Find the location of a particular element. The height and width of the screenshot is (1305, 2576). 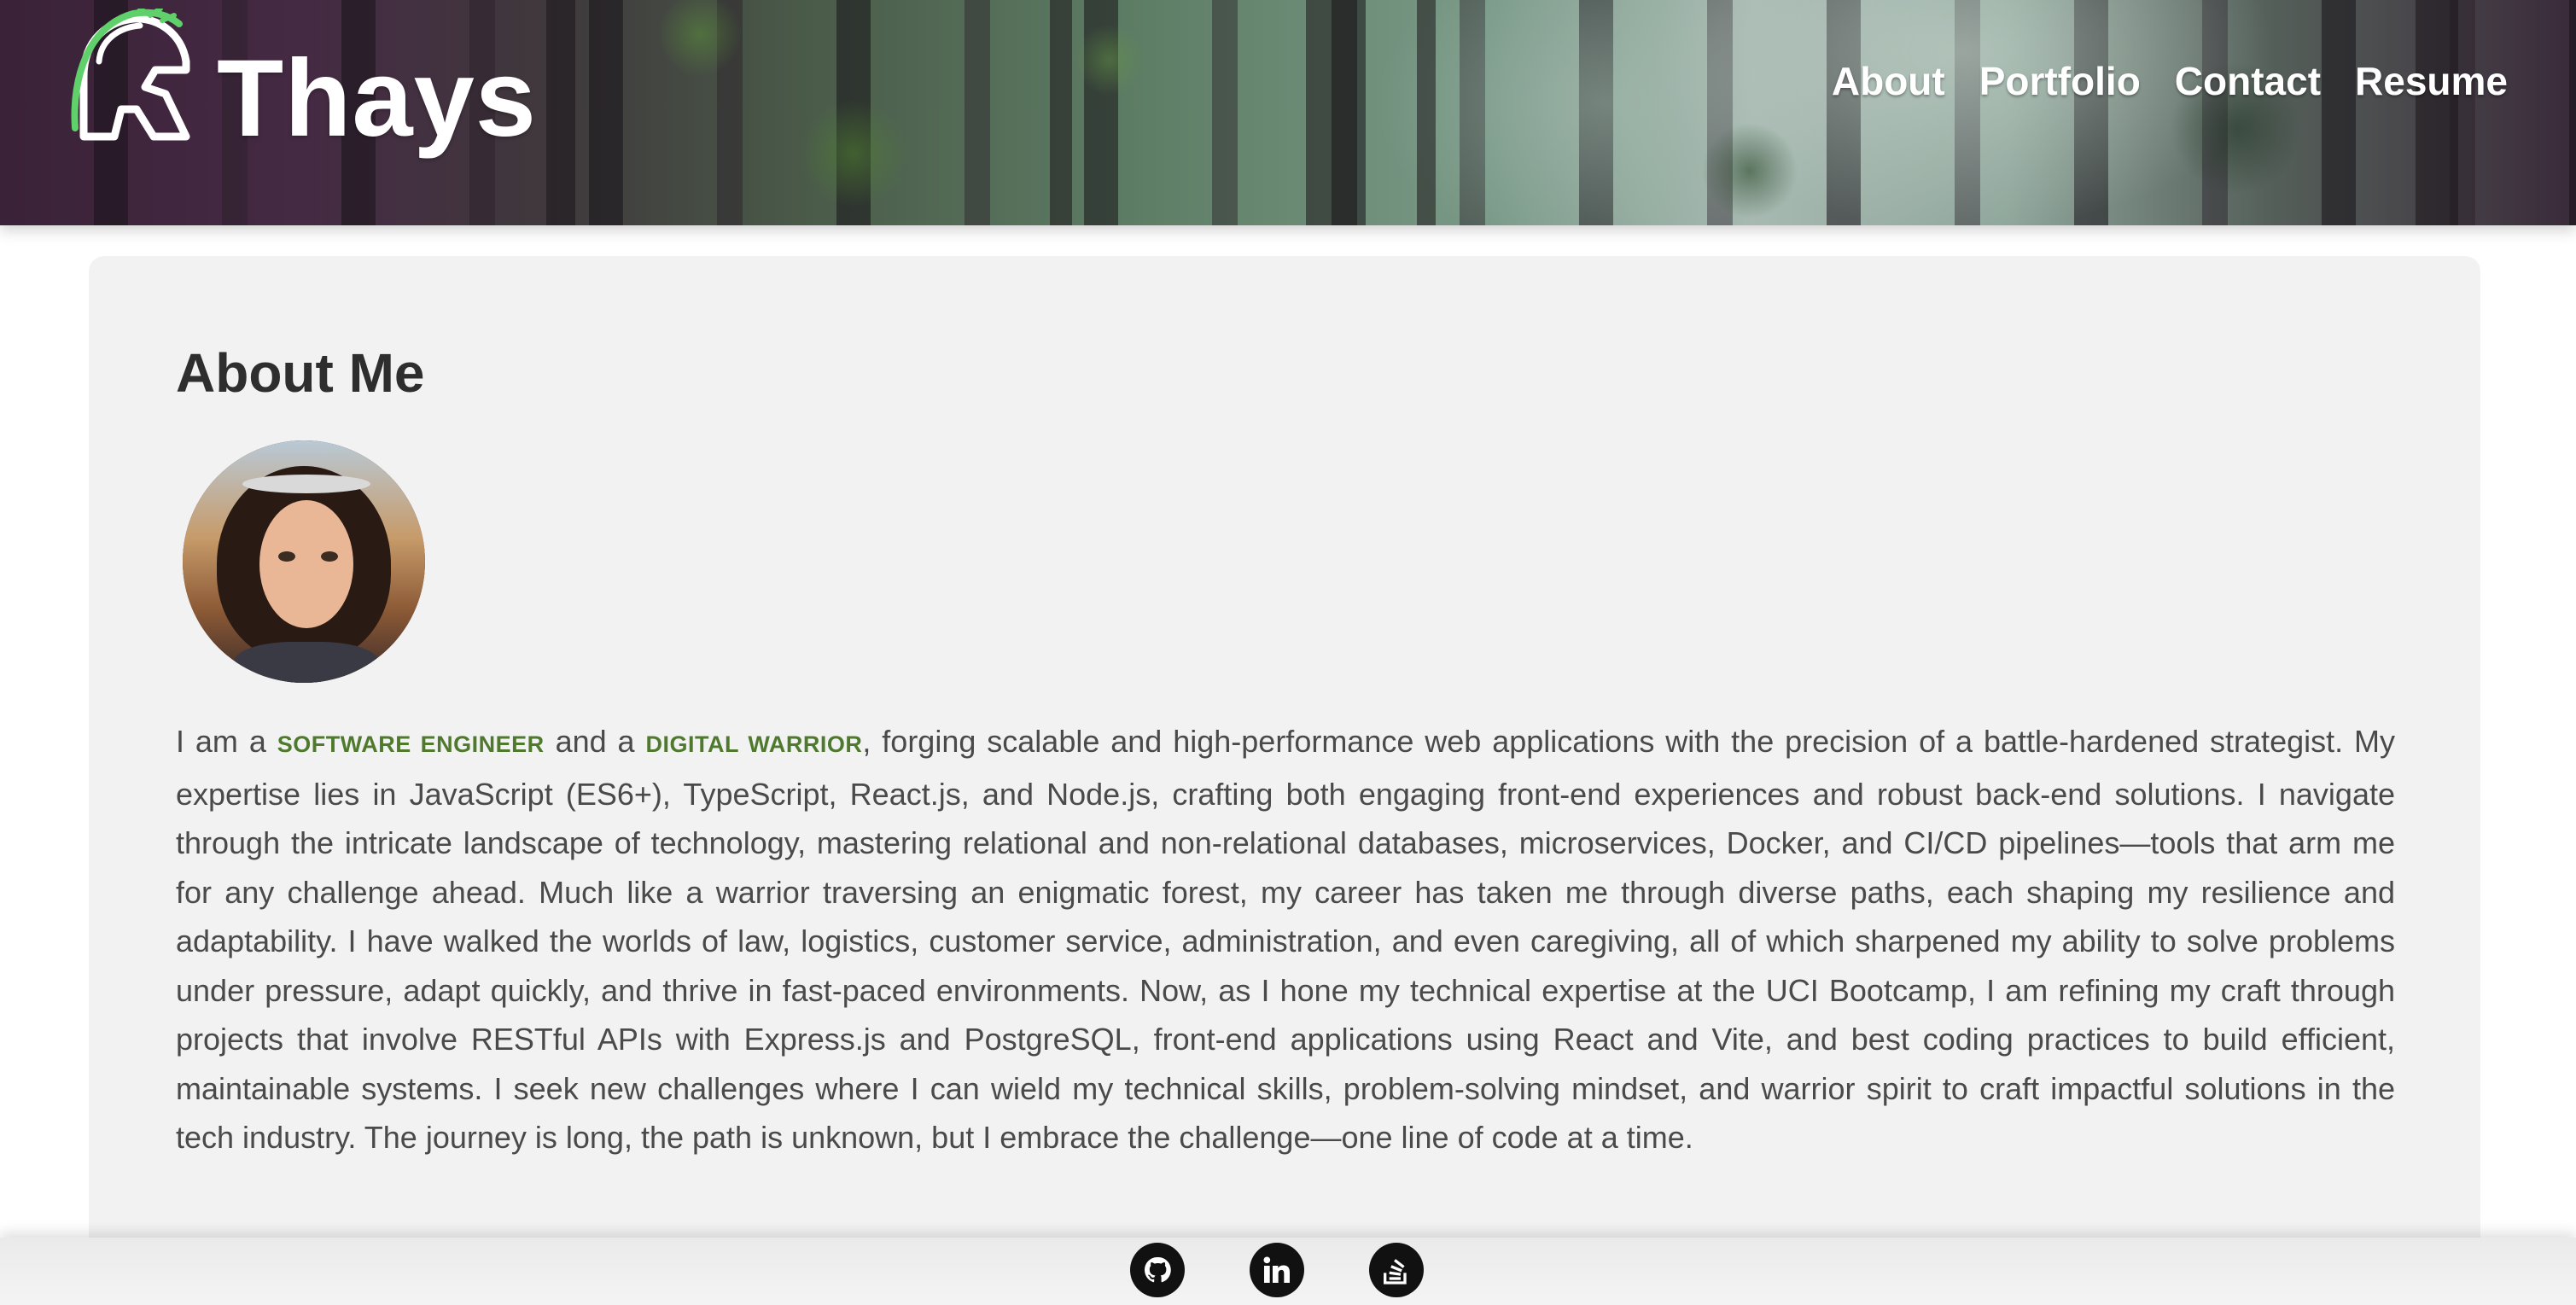

highlight-digital-warrior: Digital Warrior is located at coordinates (754, 744).